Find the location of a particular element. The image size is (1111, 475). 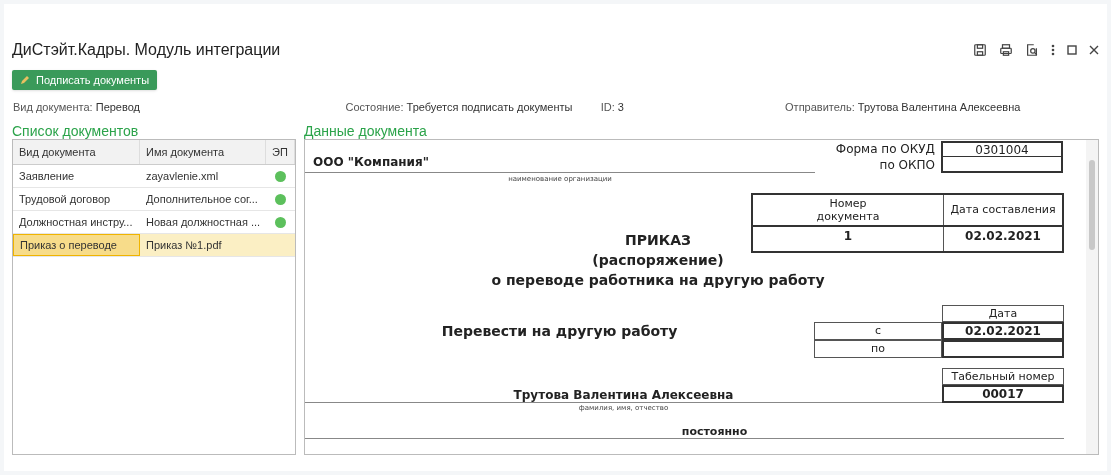

from-label: с is located at coordinates (878, 331).